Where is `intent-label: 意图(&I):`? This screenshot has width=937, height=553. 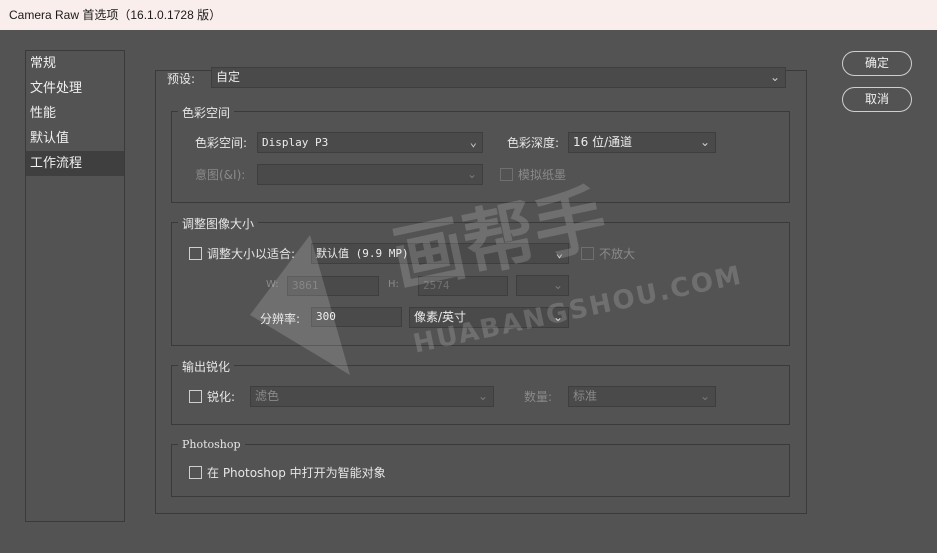 intent-label: 意图(&I): is located at coordinates (220, 175).